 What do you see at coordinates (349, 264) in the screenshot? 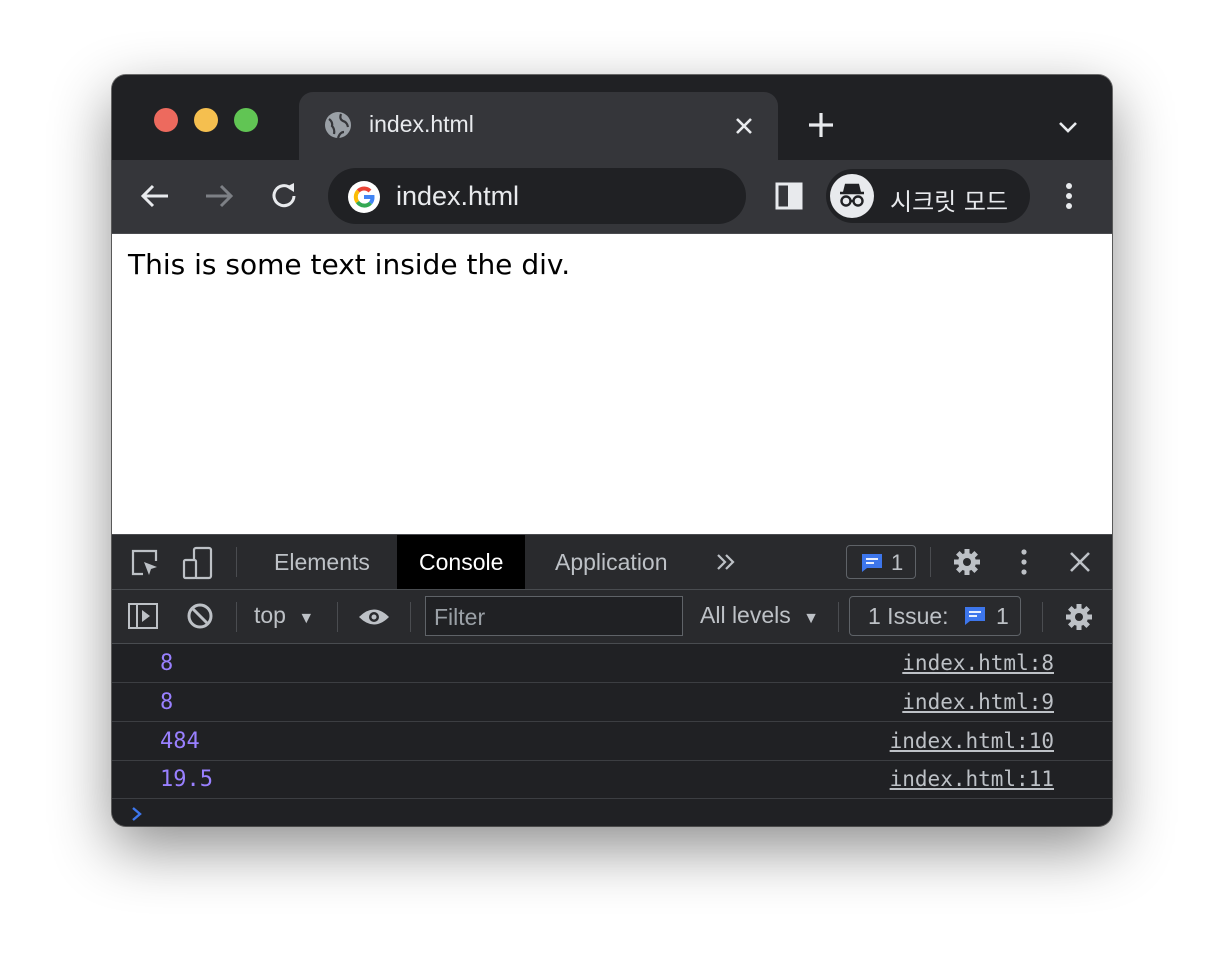
I see `page-text: This is some text inside the div.` at bounding box center [349, 264].